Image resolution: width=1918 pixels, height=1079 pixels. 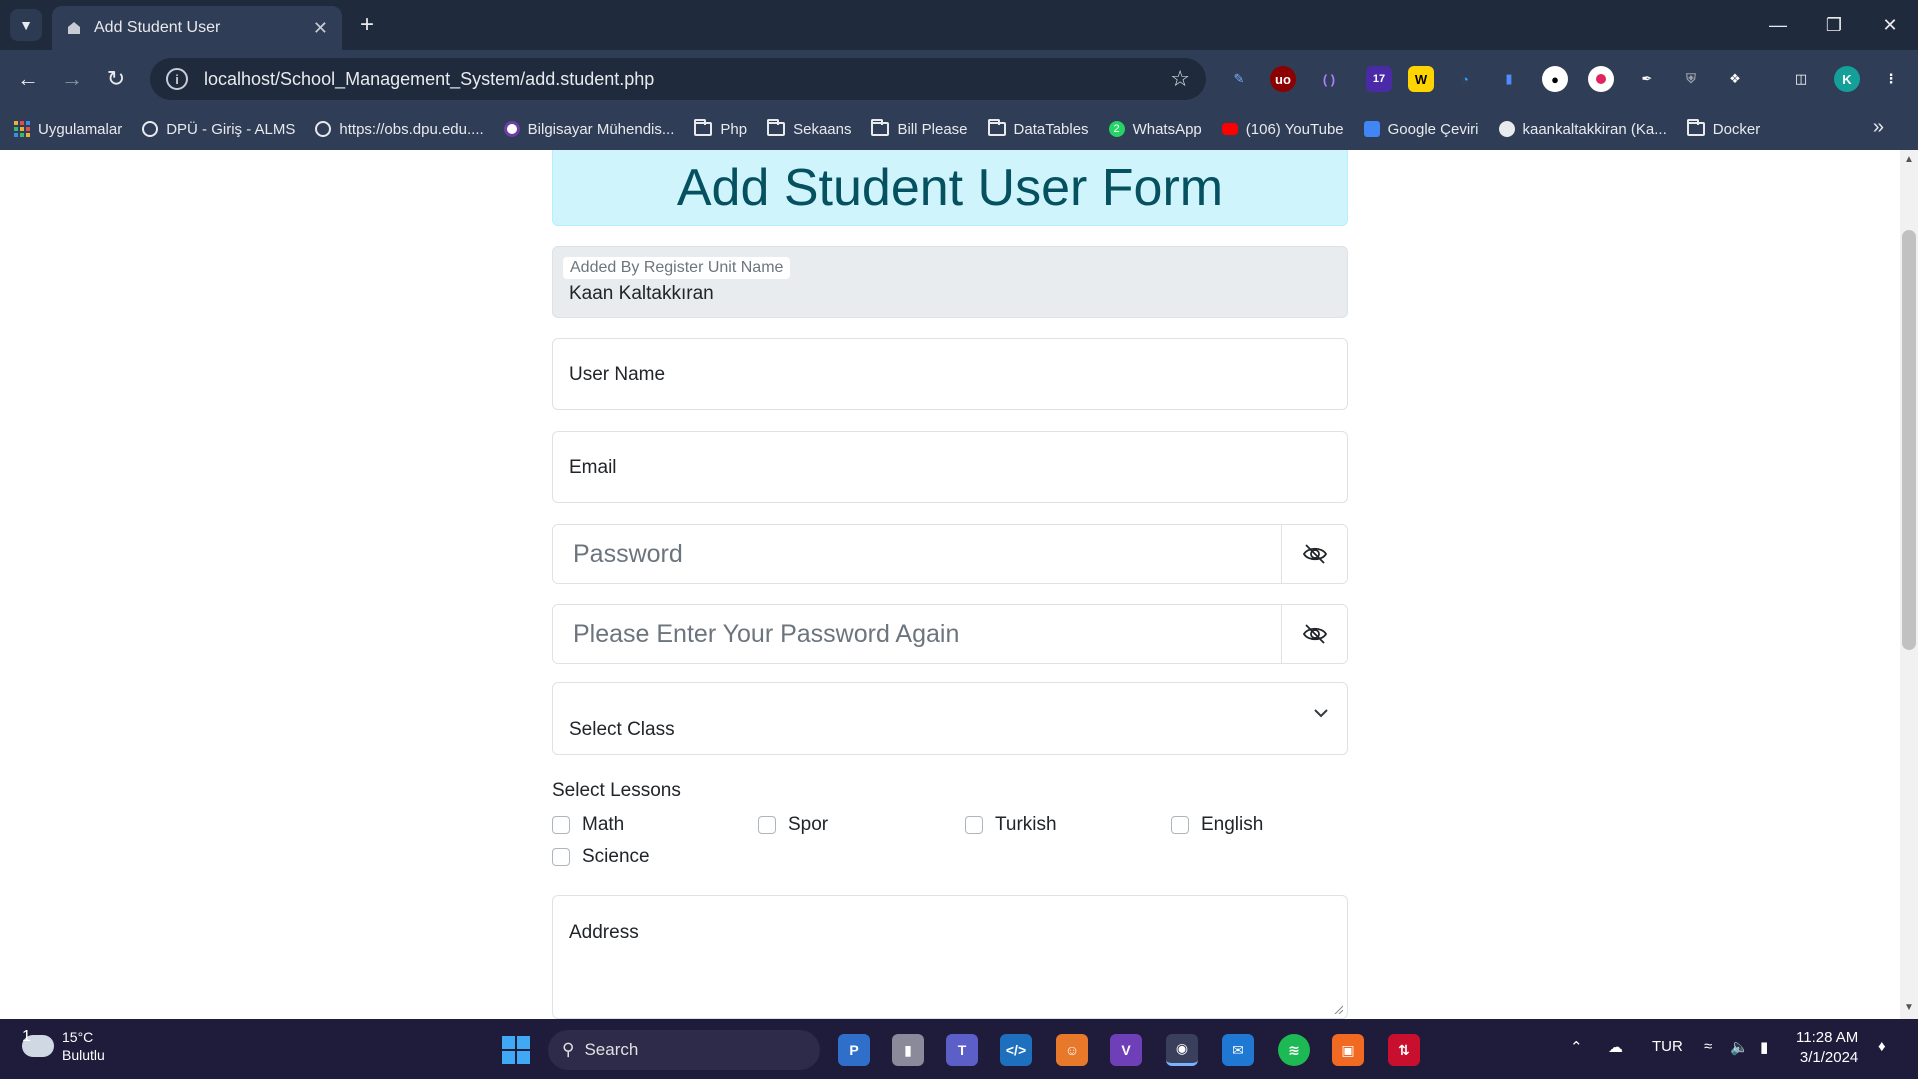 I want to click on bookmark-folder-docker: Docker, so click(x=1723, y=128).